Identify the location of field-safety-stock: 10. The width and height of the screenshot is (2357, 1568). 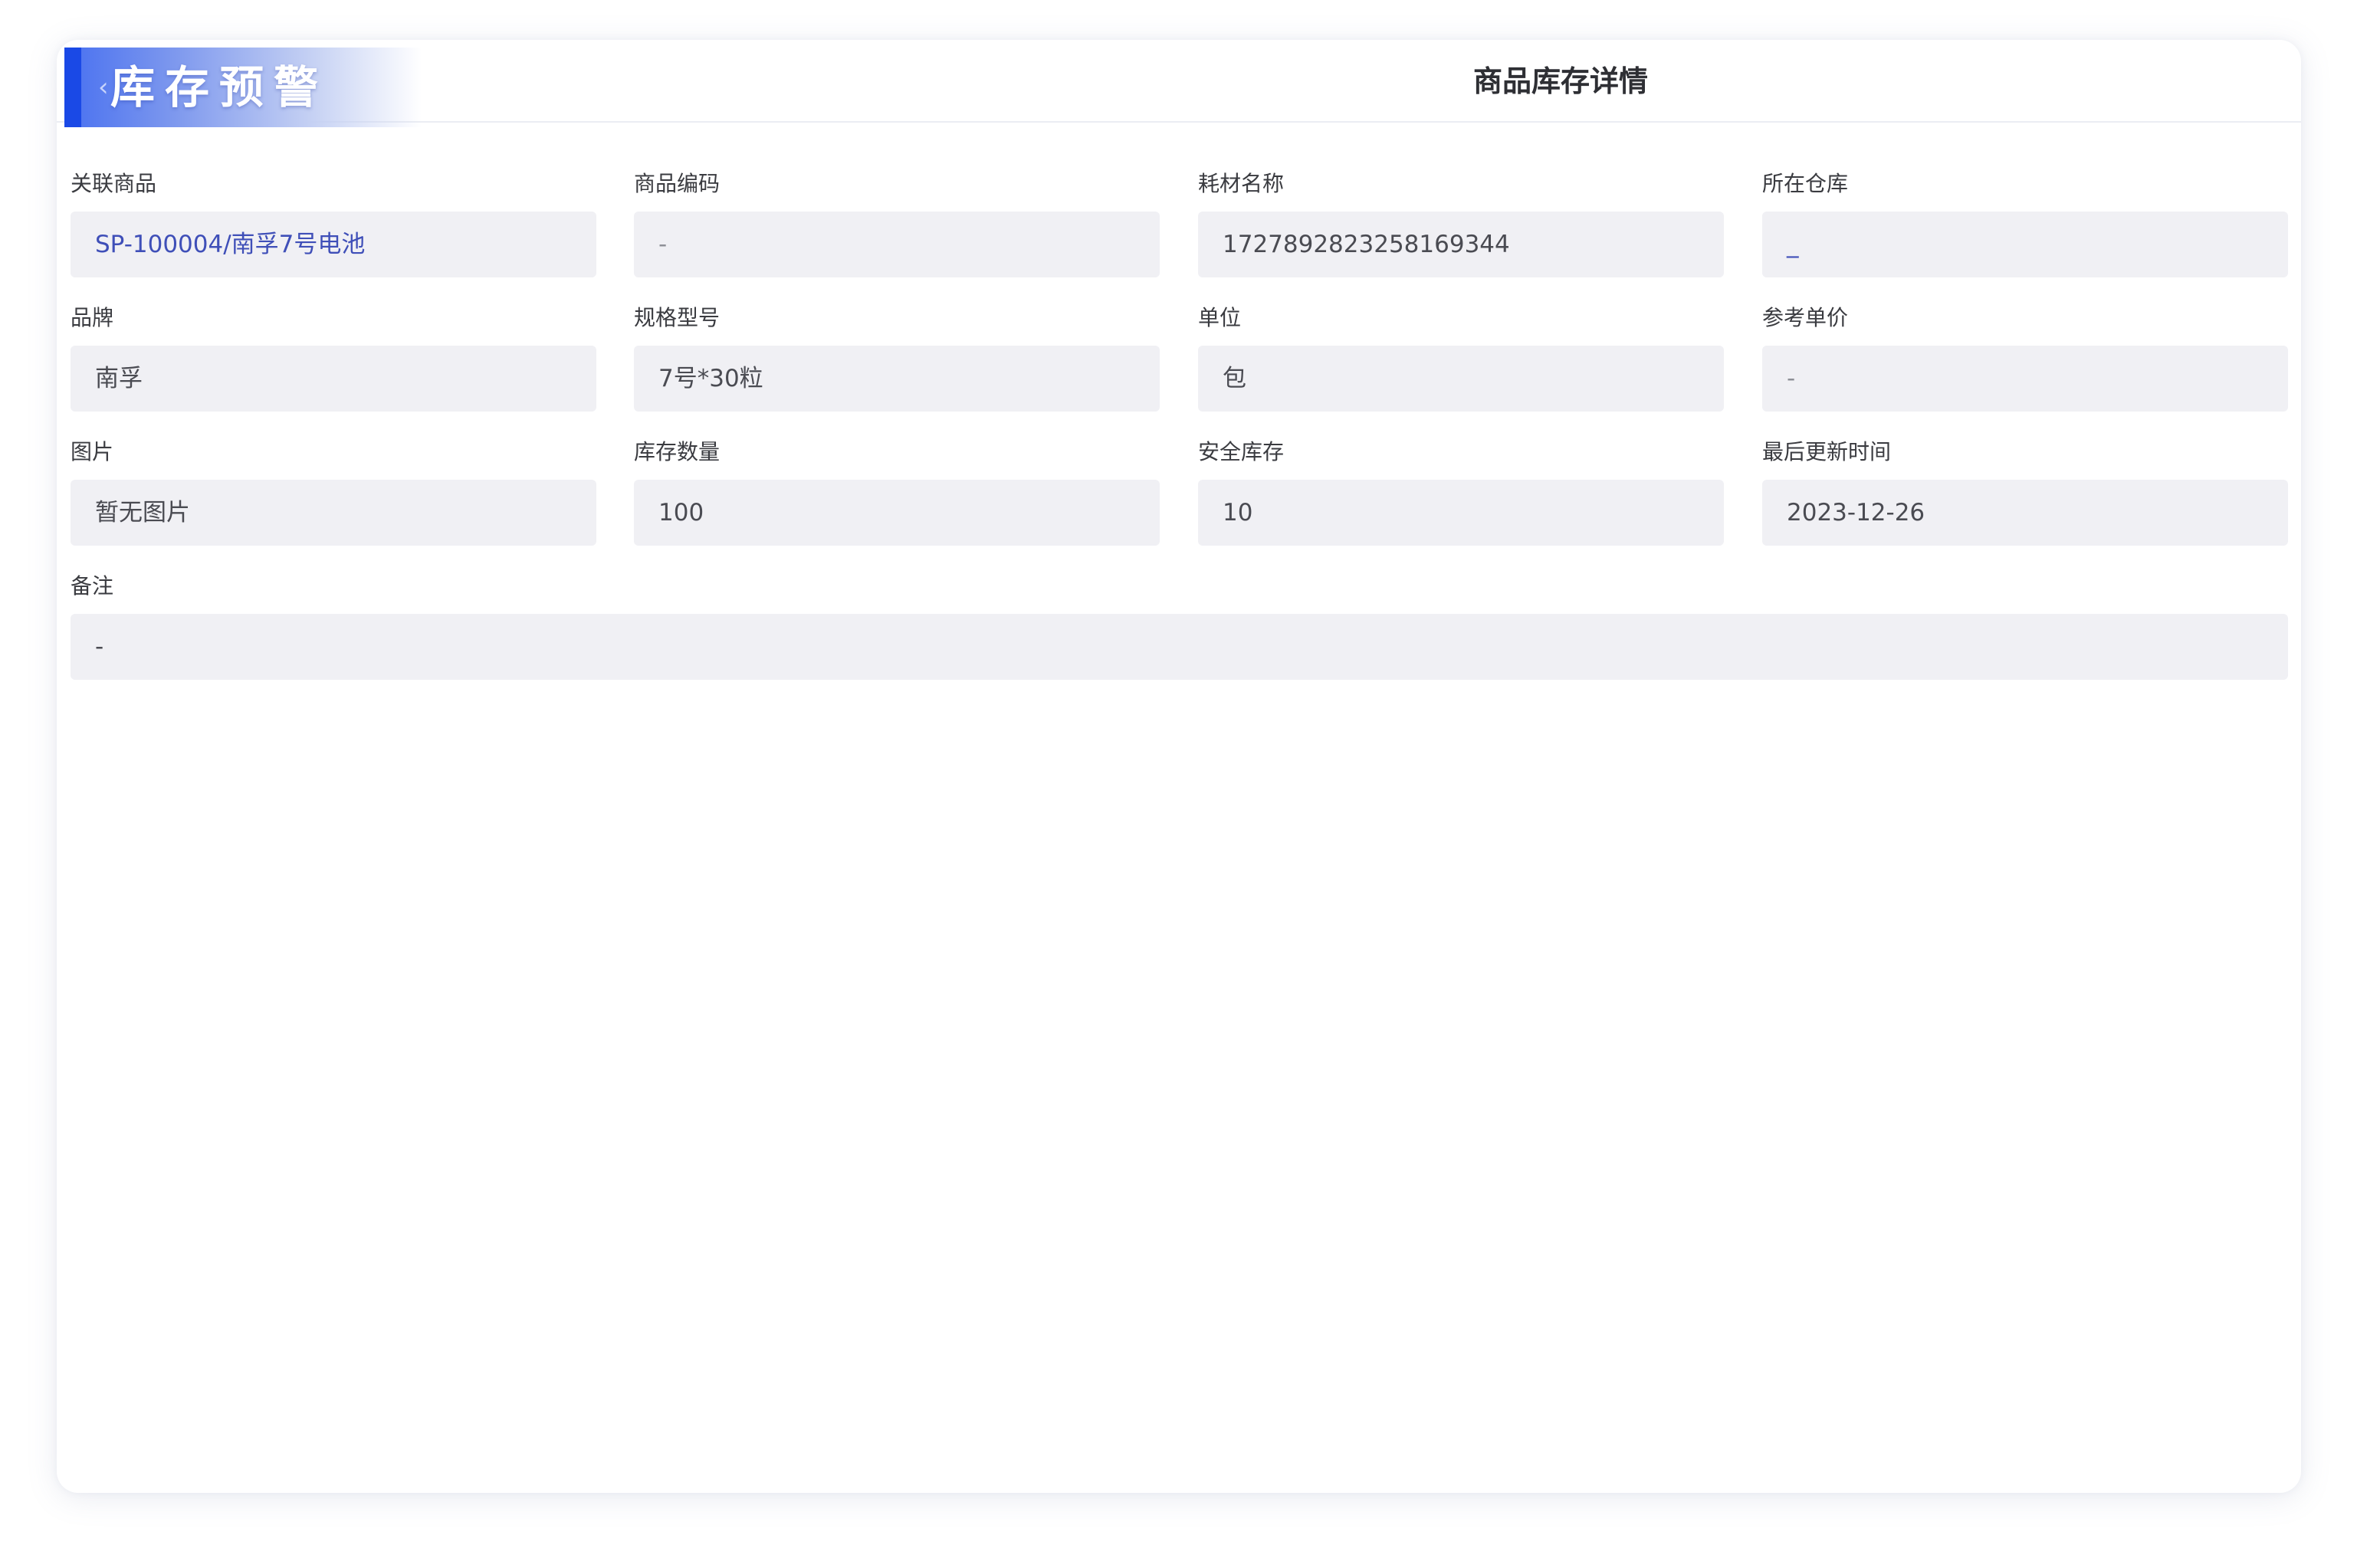
(1461, 513).